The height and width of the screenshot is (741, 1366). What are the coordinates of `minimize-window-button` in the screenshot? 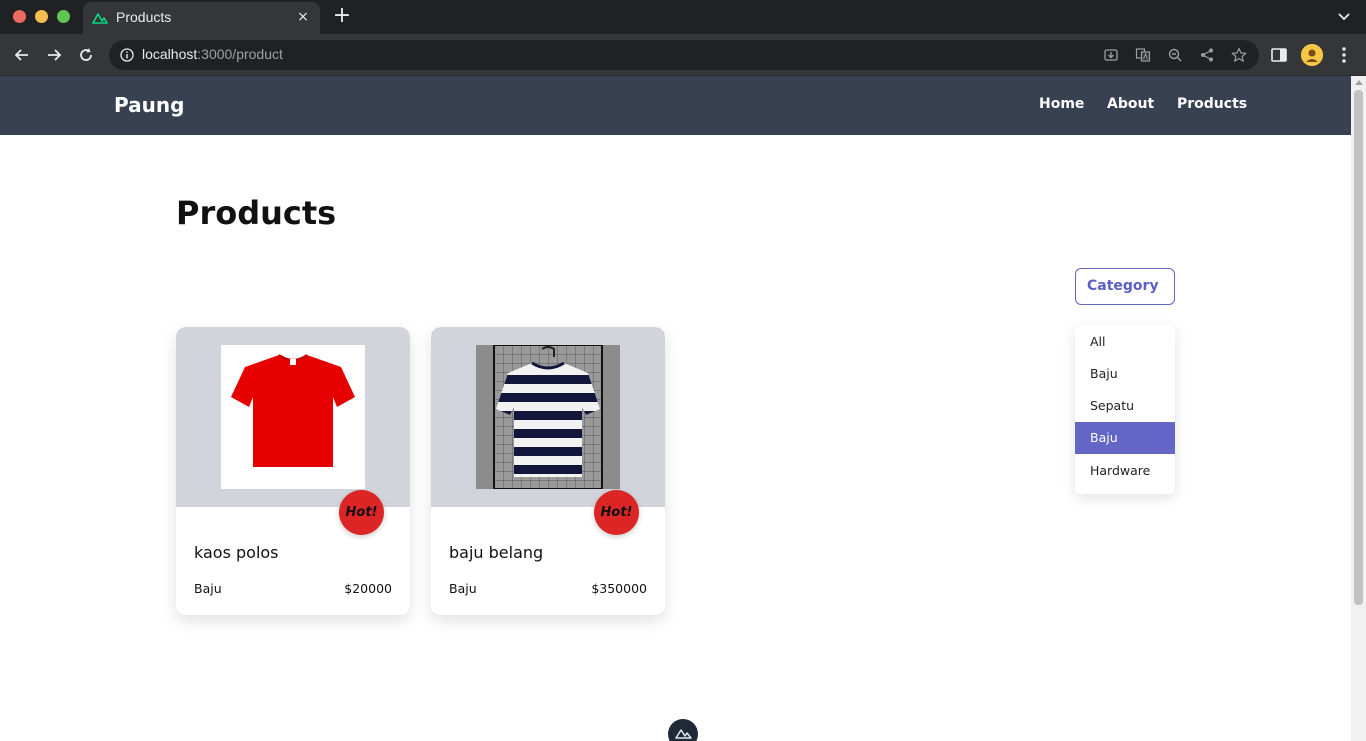 It's located at (41, 16).